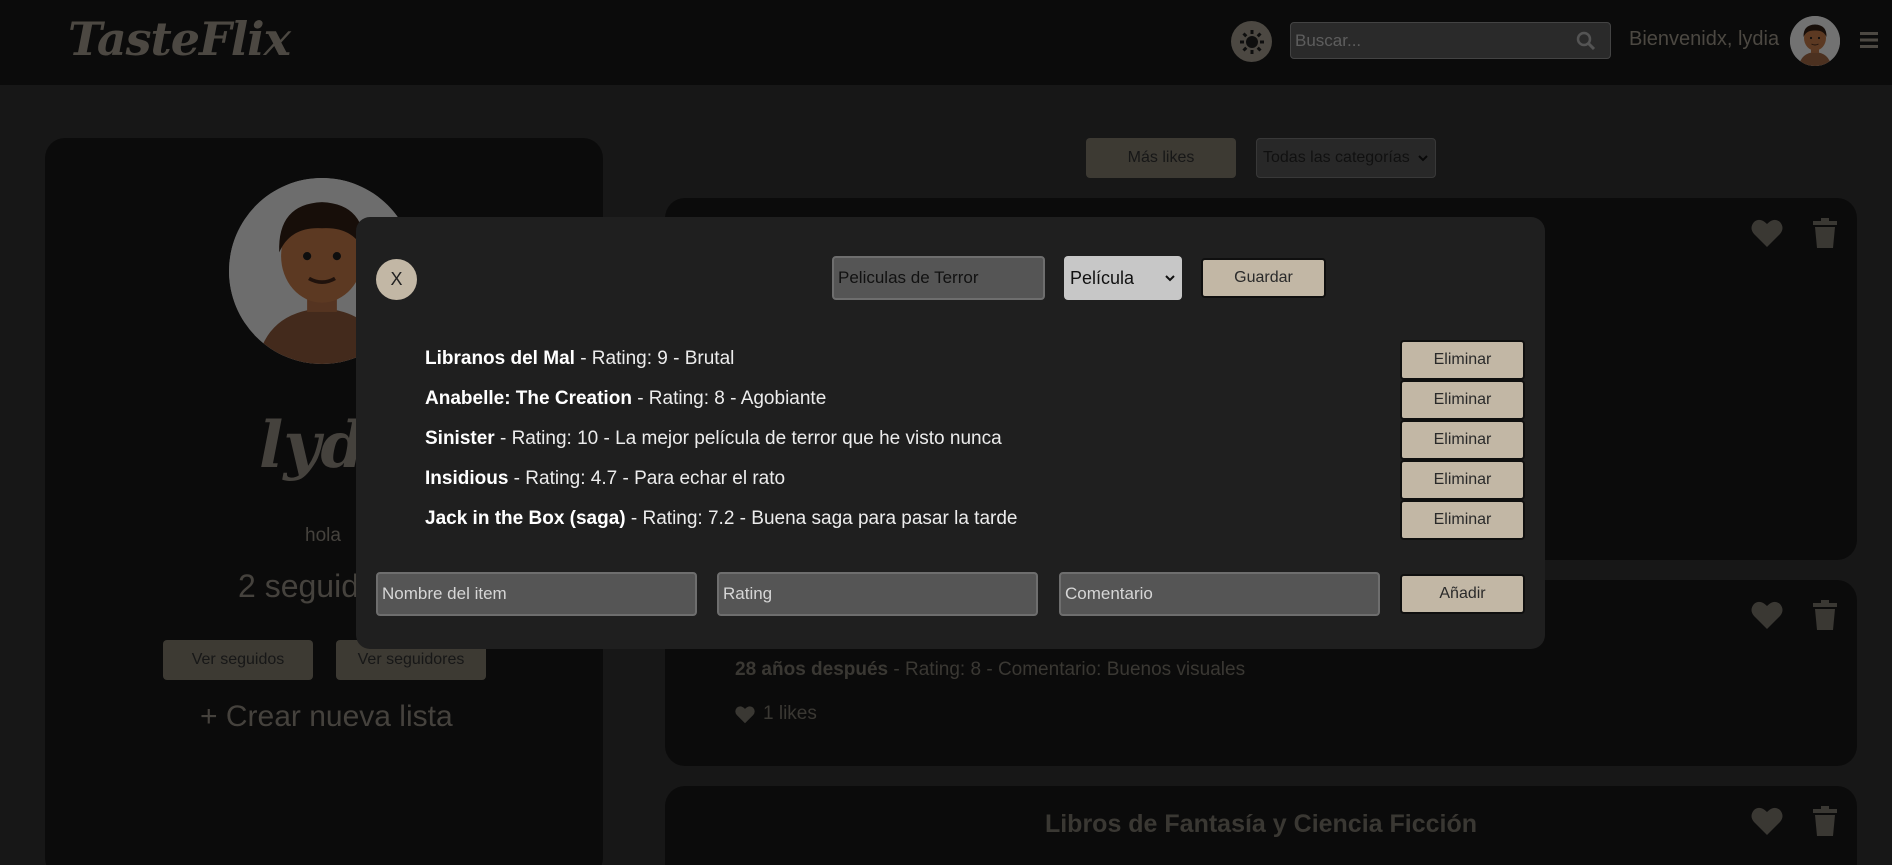 The height and width of the screenshot is (865, 1892). Describe the element at coordinates (729, 398) in the screenshot. I see `item-details: - Rating: 8 - Agobiante` at that location.